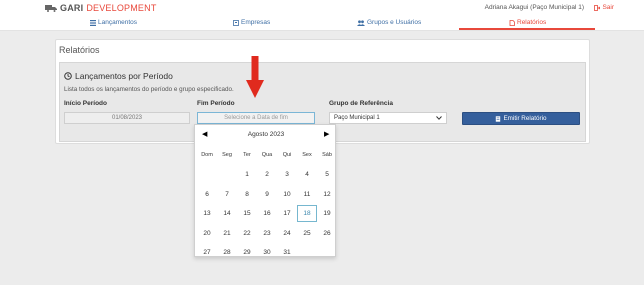 The image size is (644, 285). I want to click on brand-name: GARI, so click(72, 8).